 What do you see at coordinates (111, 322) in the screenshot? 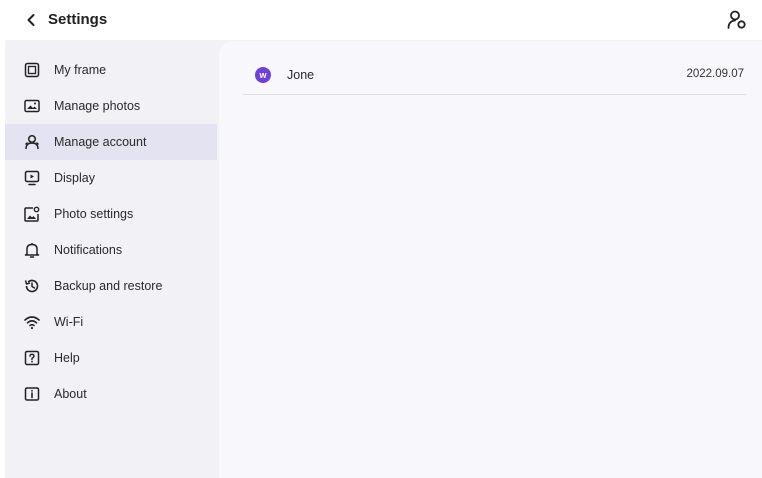
I see `sidebar-item-wifi: Wi-Fi` at bounding box center [111, 322].